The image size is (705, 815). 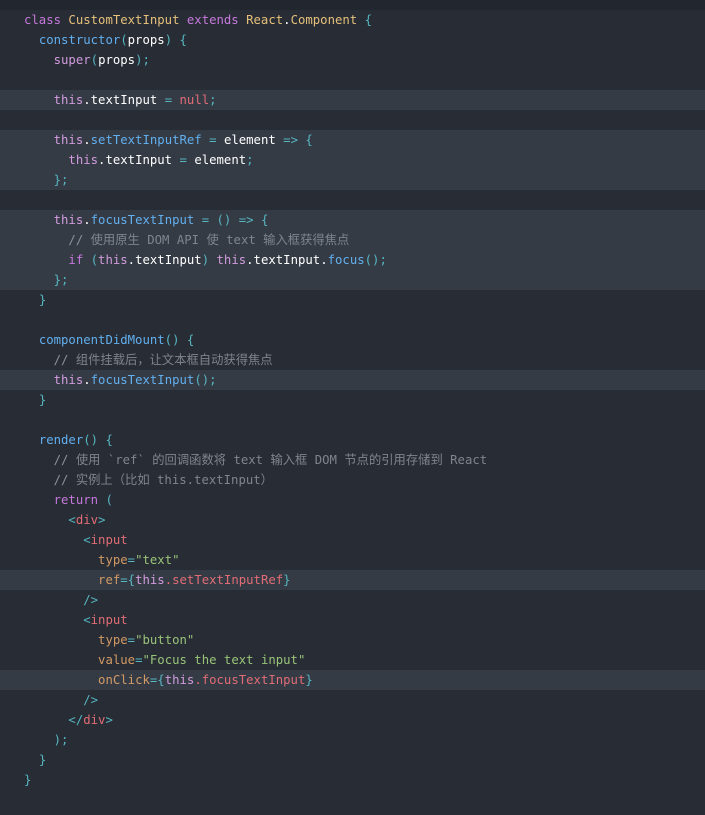 I want to click on code-token: props, so click(x=146, y=40).